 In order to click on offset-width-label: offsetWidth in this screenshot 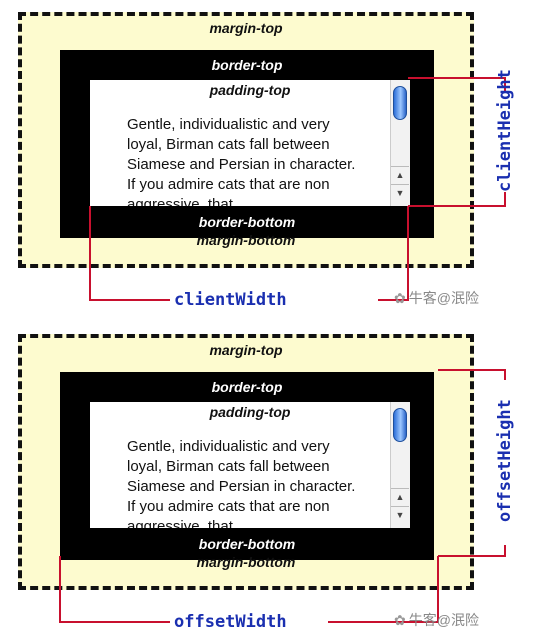, I will do `click(230, 622)`.